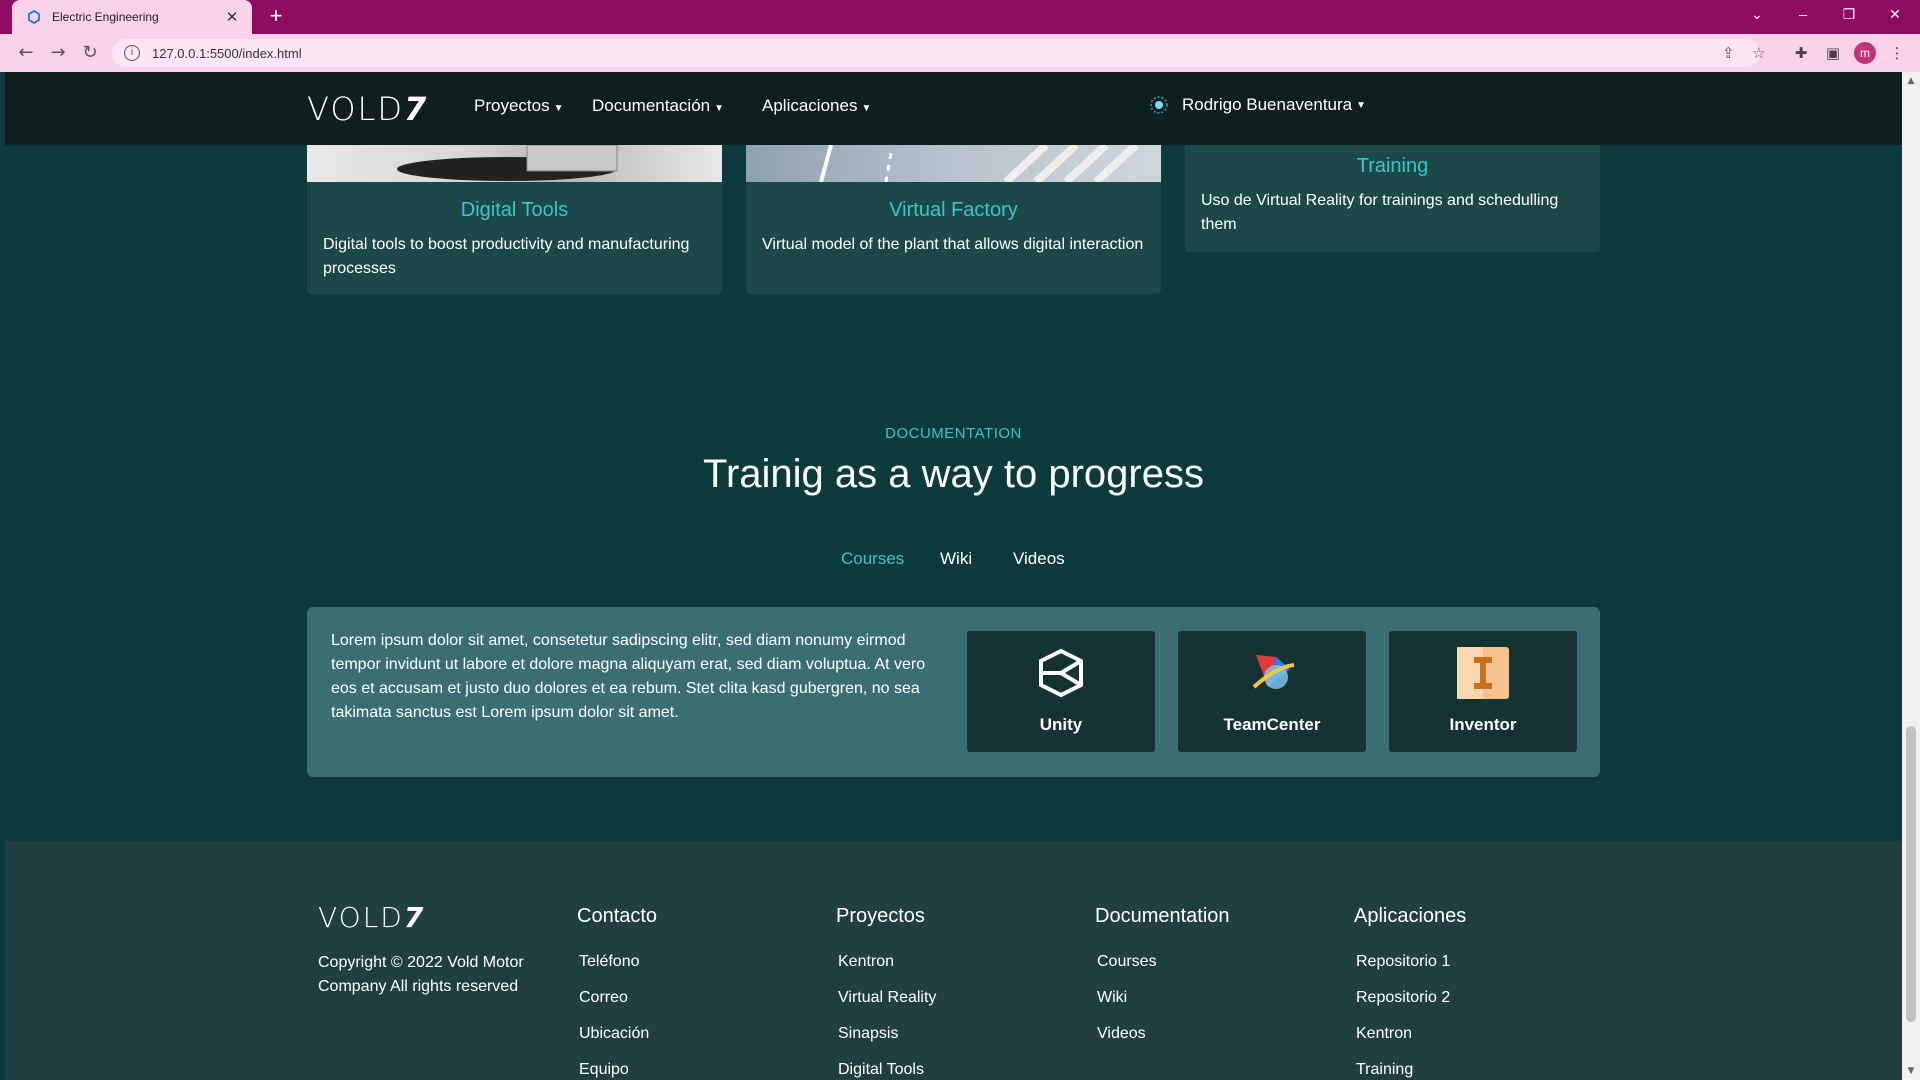 The height and width of the screenshot is (1080, 1920). I want to click on user-avatar-icon, so click(1159, 105).